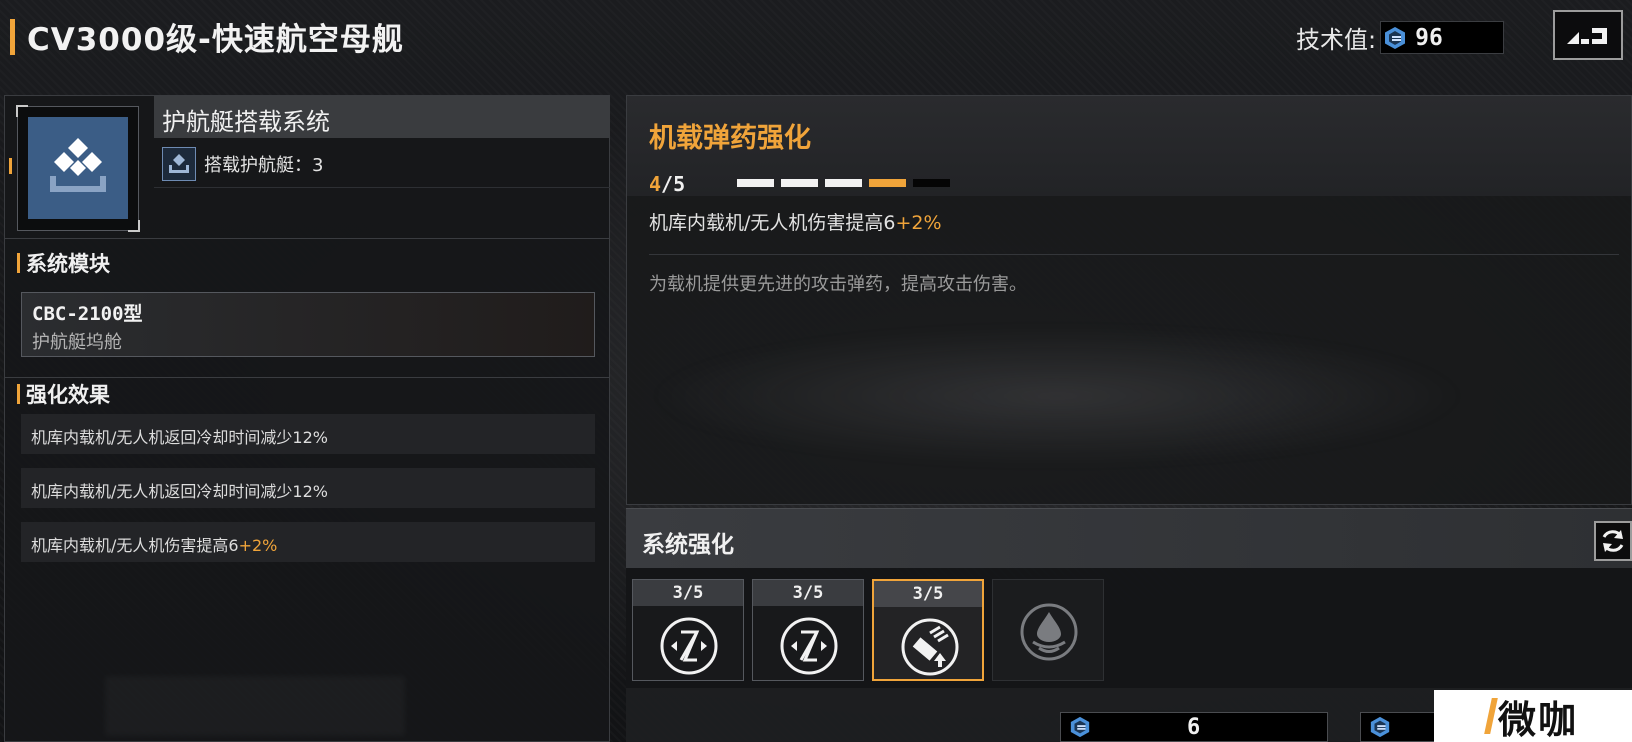 The image size is (1632, 742). Describe the element at coordinates (264, 165) in the screenshot. I see `carry-capacity-text: 搭载护航艇：3` at that location.